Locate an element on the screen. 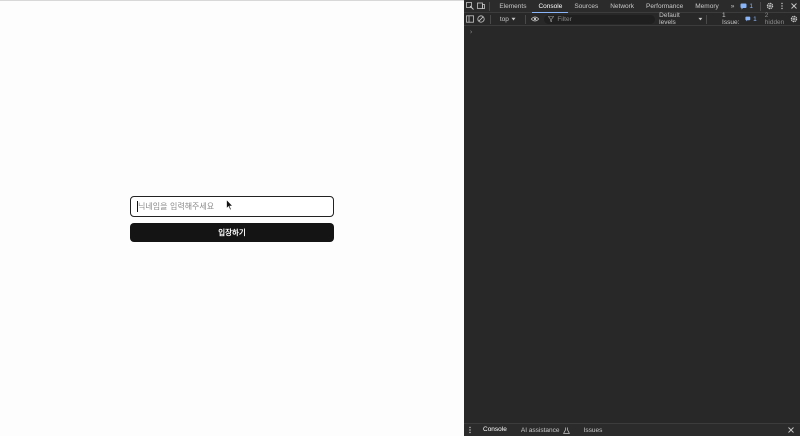 This screenshot has height=436, width=800. close-icon is located at coordinates (794, 6).